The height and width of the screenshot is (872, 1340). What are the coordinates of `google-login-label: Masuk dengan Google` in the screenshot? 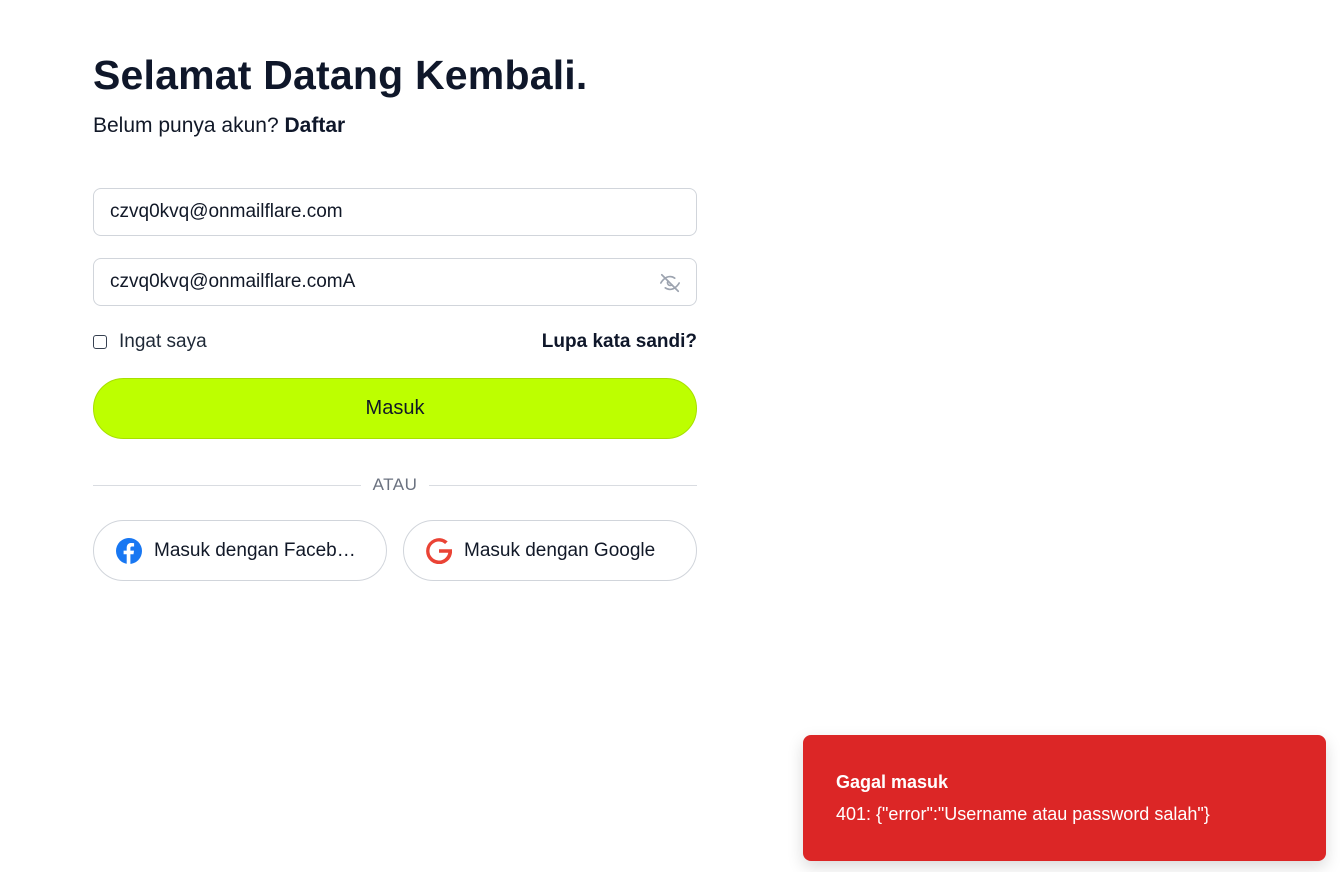 It's located at (560, 550).